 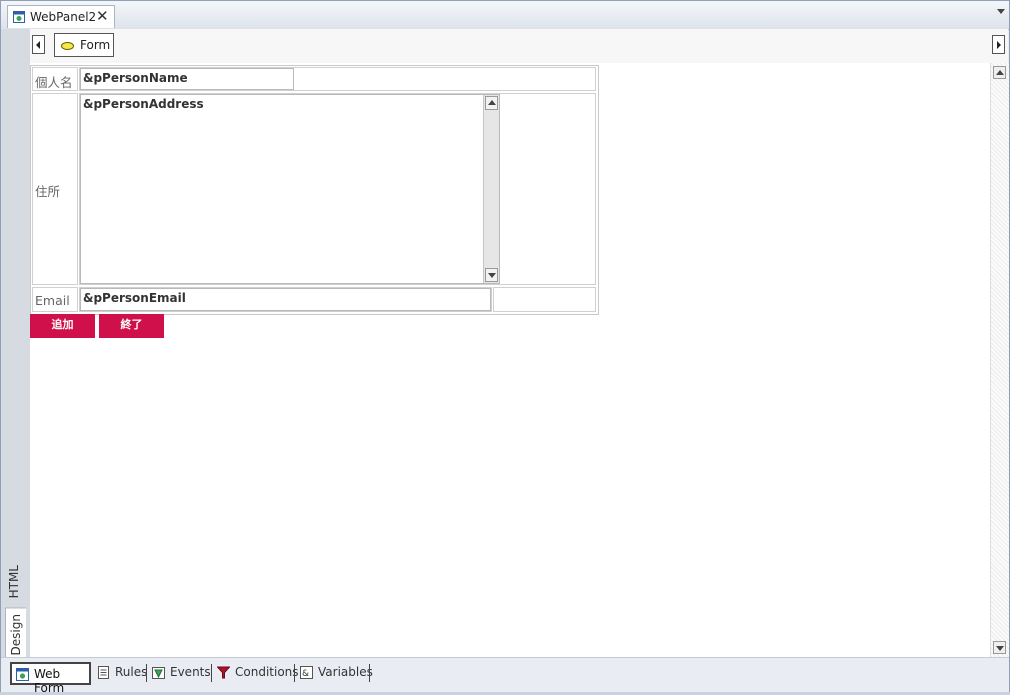 I want to click on add-button: 追加, so click(x=62, y=326).